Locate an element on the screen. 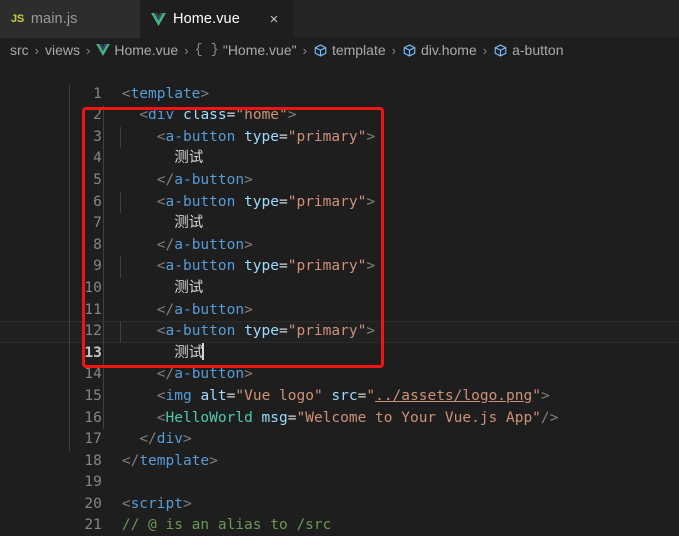 The height and width of the screenshot is (536, 679). tab-bar-empty-area is located at coordinates (486, 18).